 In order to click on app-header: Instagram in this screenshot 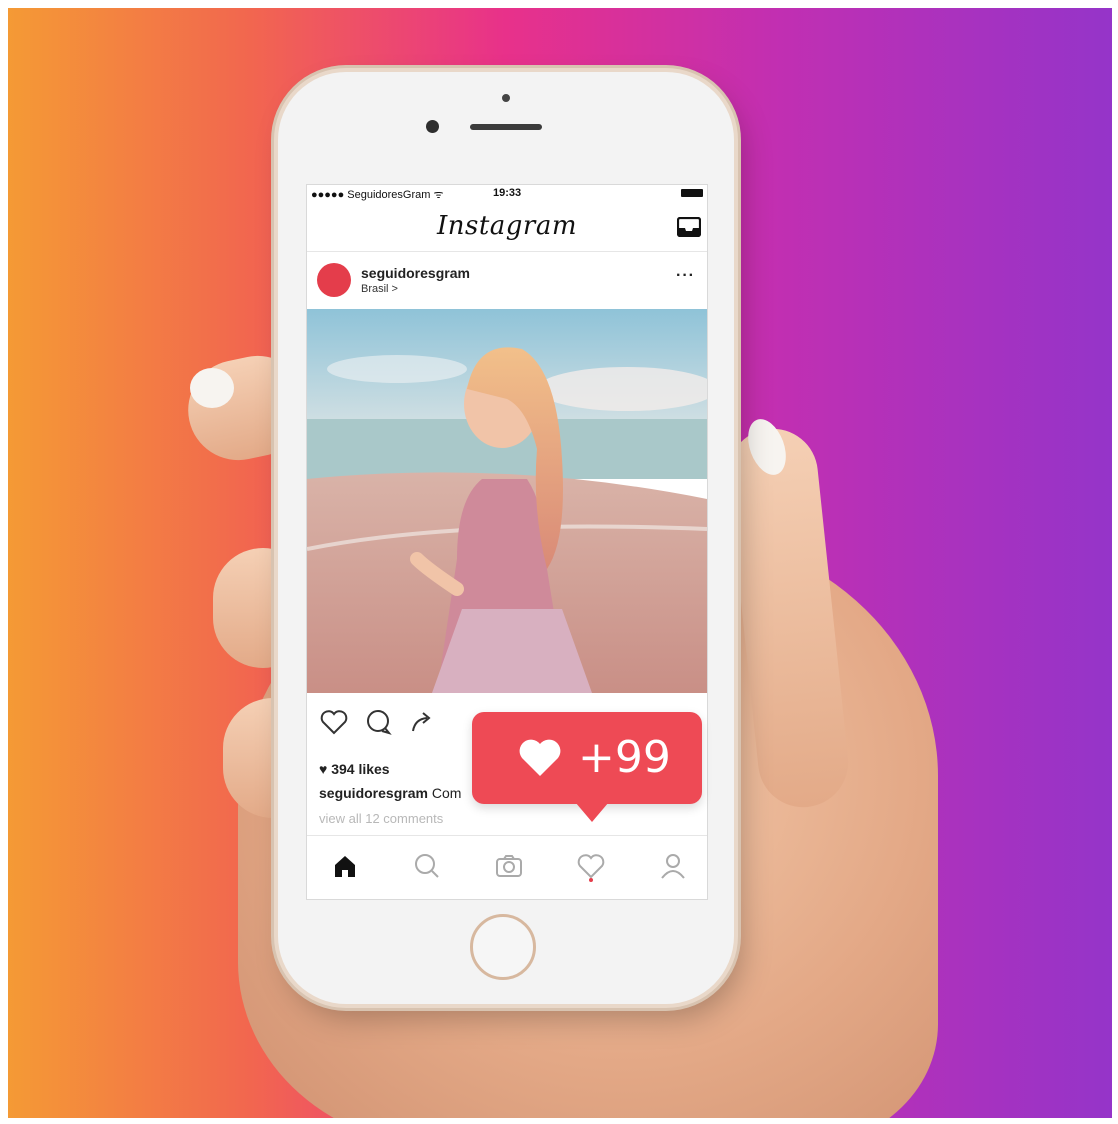, I will do `click(507, 226)`.